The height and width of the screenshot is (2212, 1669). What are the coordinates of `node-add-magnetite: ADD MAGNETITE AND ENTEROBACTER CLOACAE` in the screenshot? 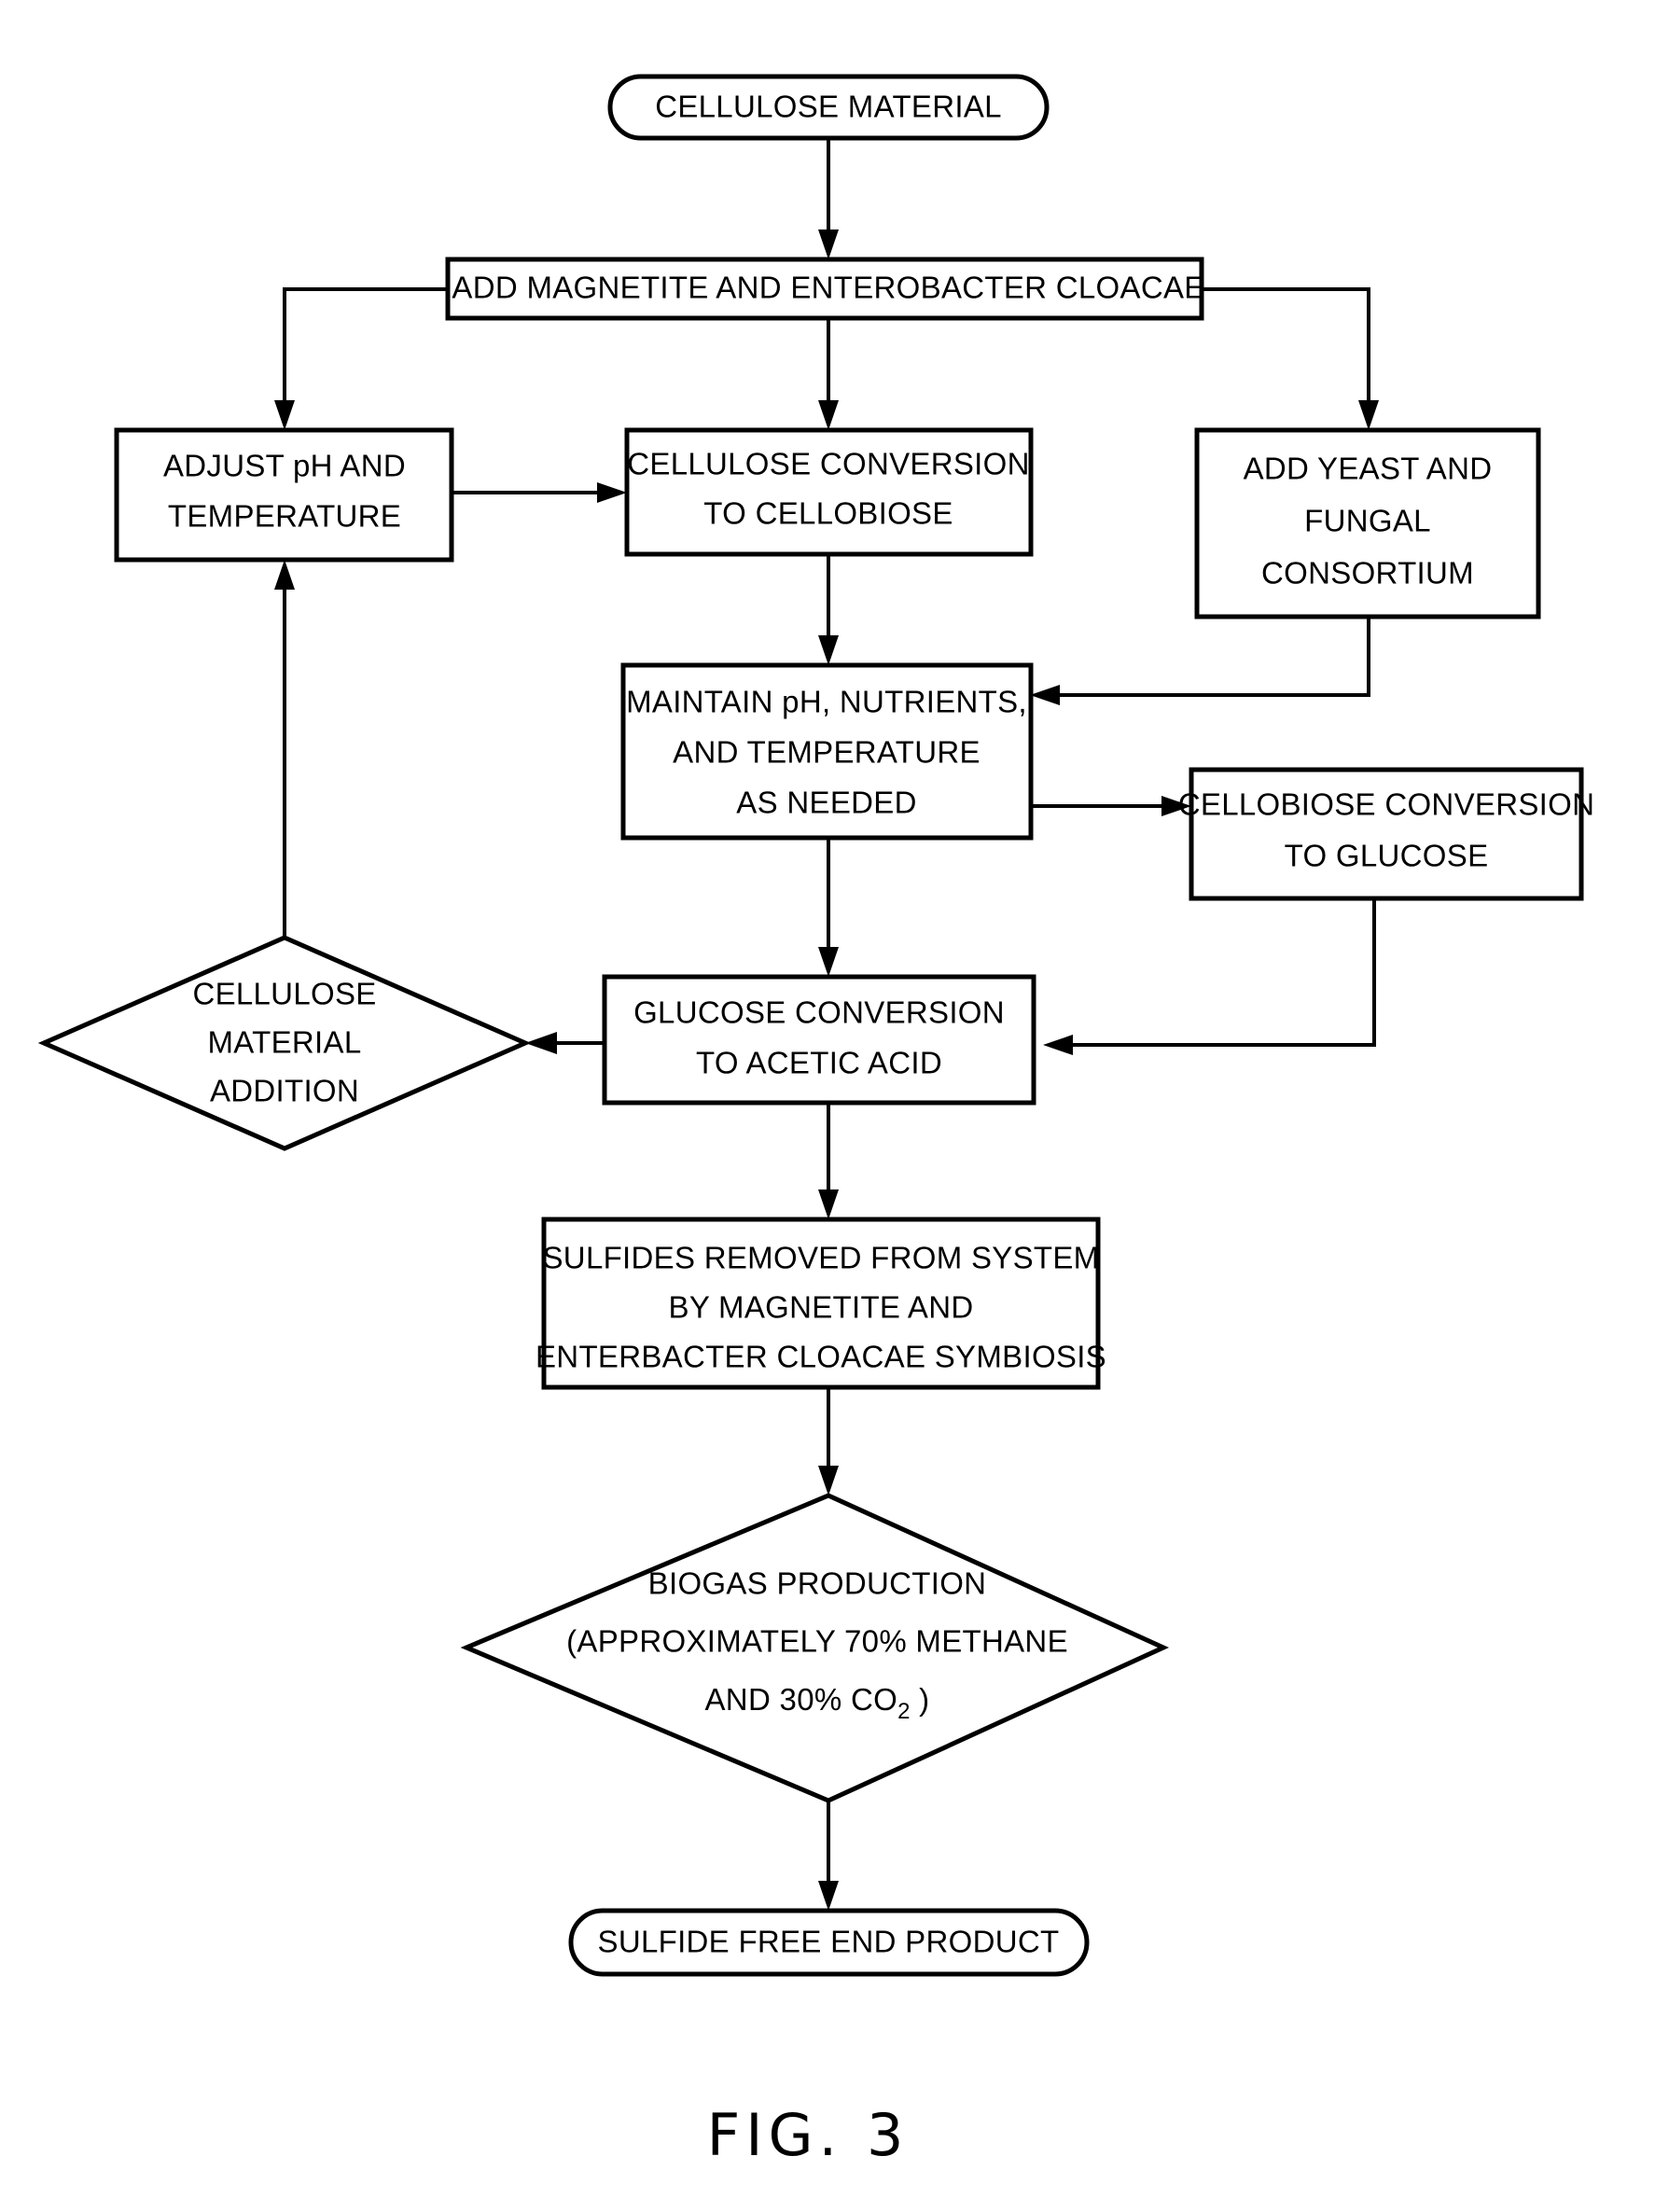 It's located at (824, 289).